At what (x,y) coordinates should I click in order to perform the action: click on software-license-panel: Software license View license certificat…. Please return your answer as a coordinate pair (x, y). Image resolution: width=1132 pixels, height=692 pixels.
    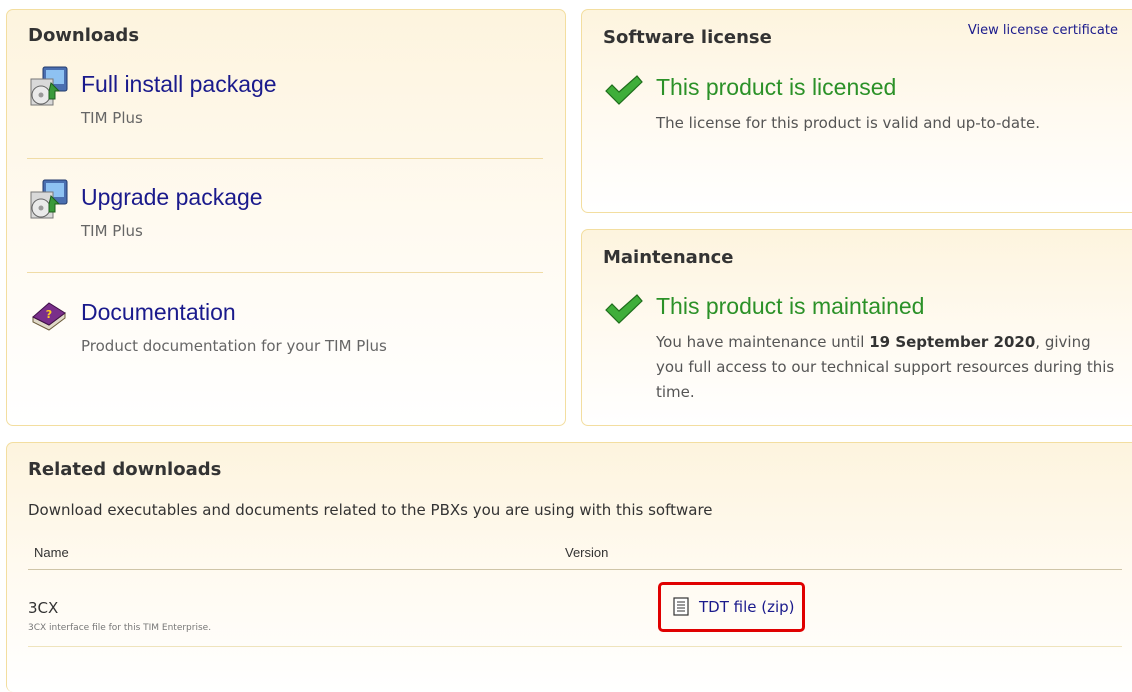
    Looking at the image, I should click on (856, 111).